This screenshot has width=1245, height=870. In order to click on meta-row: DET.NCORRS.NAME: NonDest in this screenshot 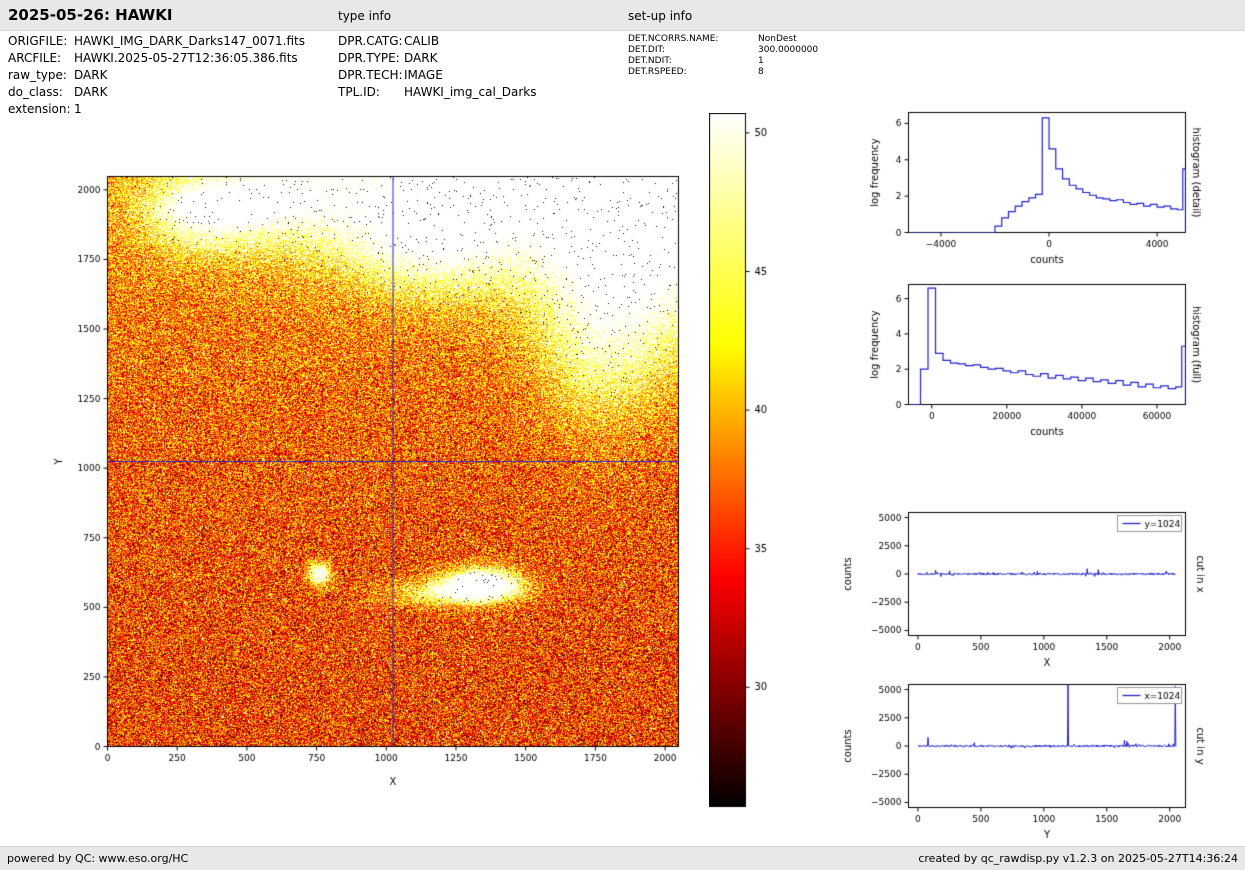, I will do `click(712, 39)`.